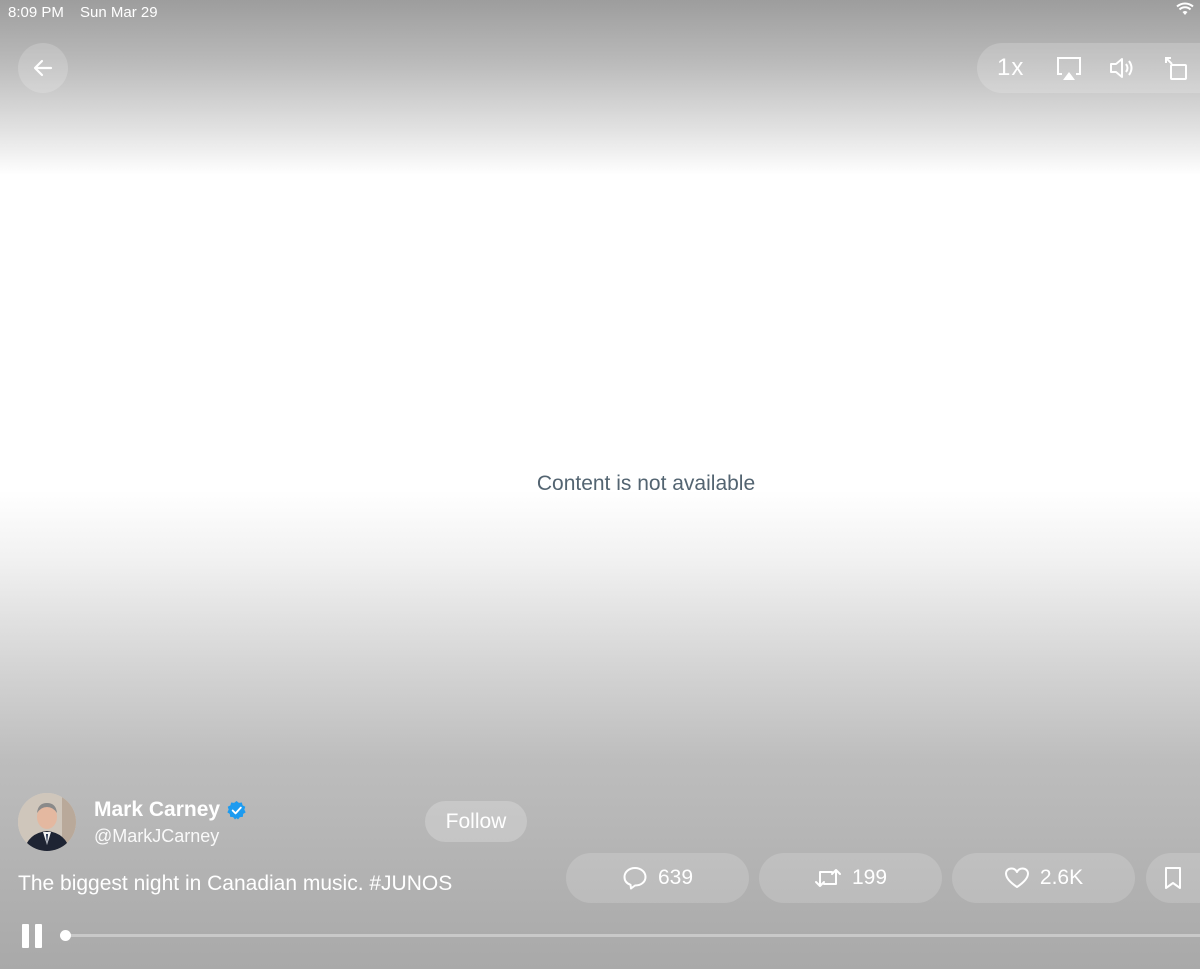  I want to click on repost-button: 199, so click(850, 878).